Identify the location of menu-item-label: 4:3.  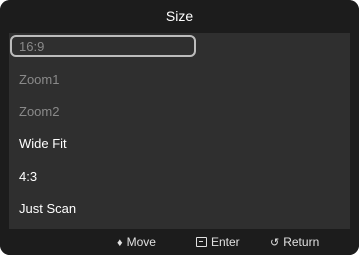
(28, 176).